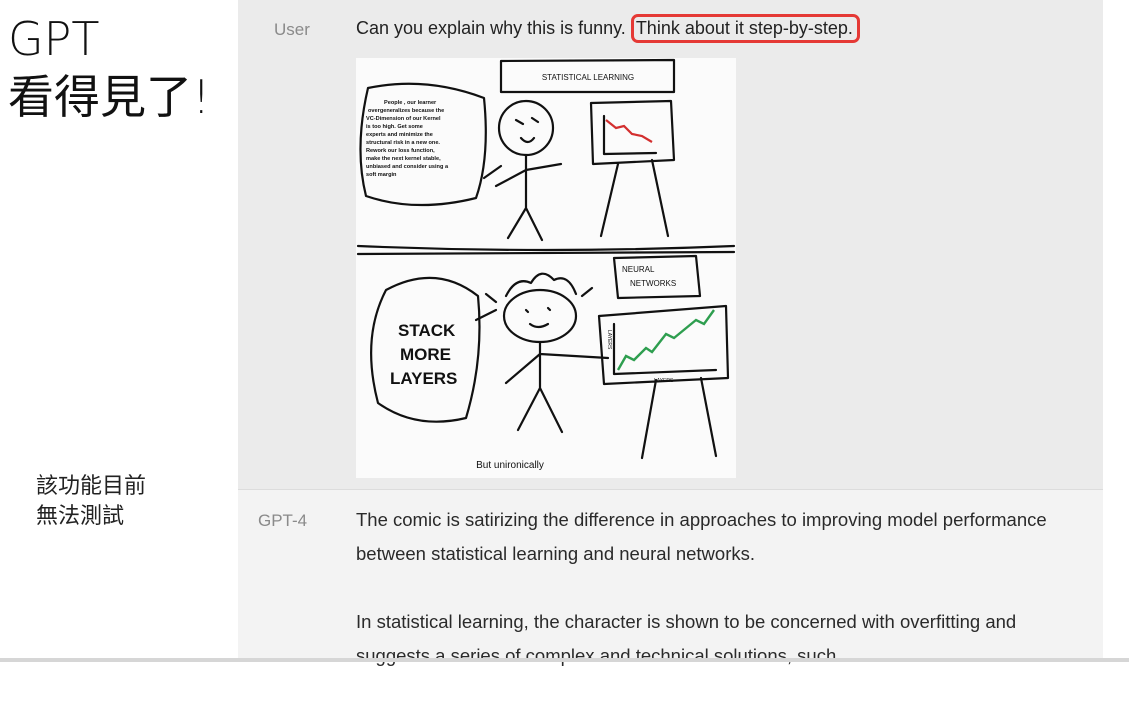 Image resolution: width=1129 pixels, height=707 pixels. I want to click on panel1-speech-line: soft margin, so click(381, 175).